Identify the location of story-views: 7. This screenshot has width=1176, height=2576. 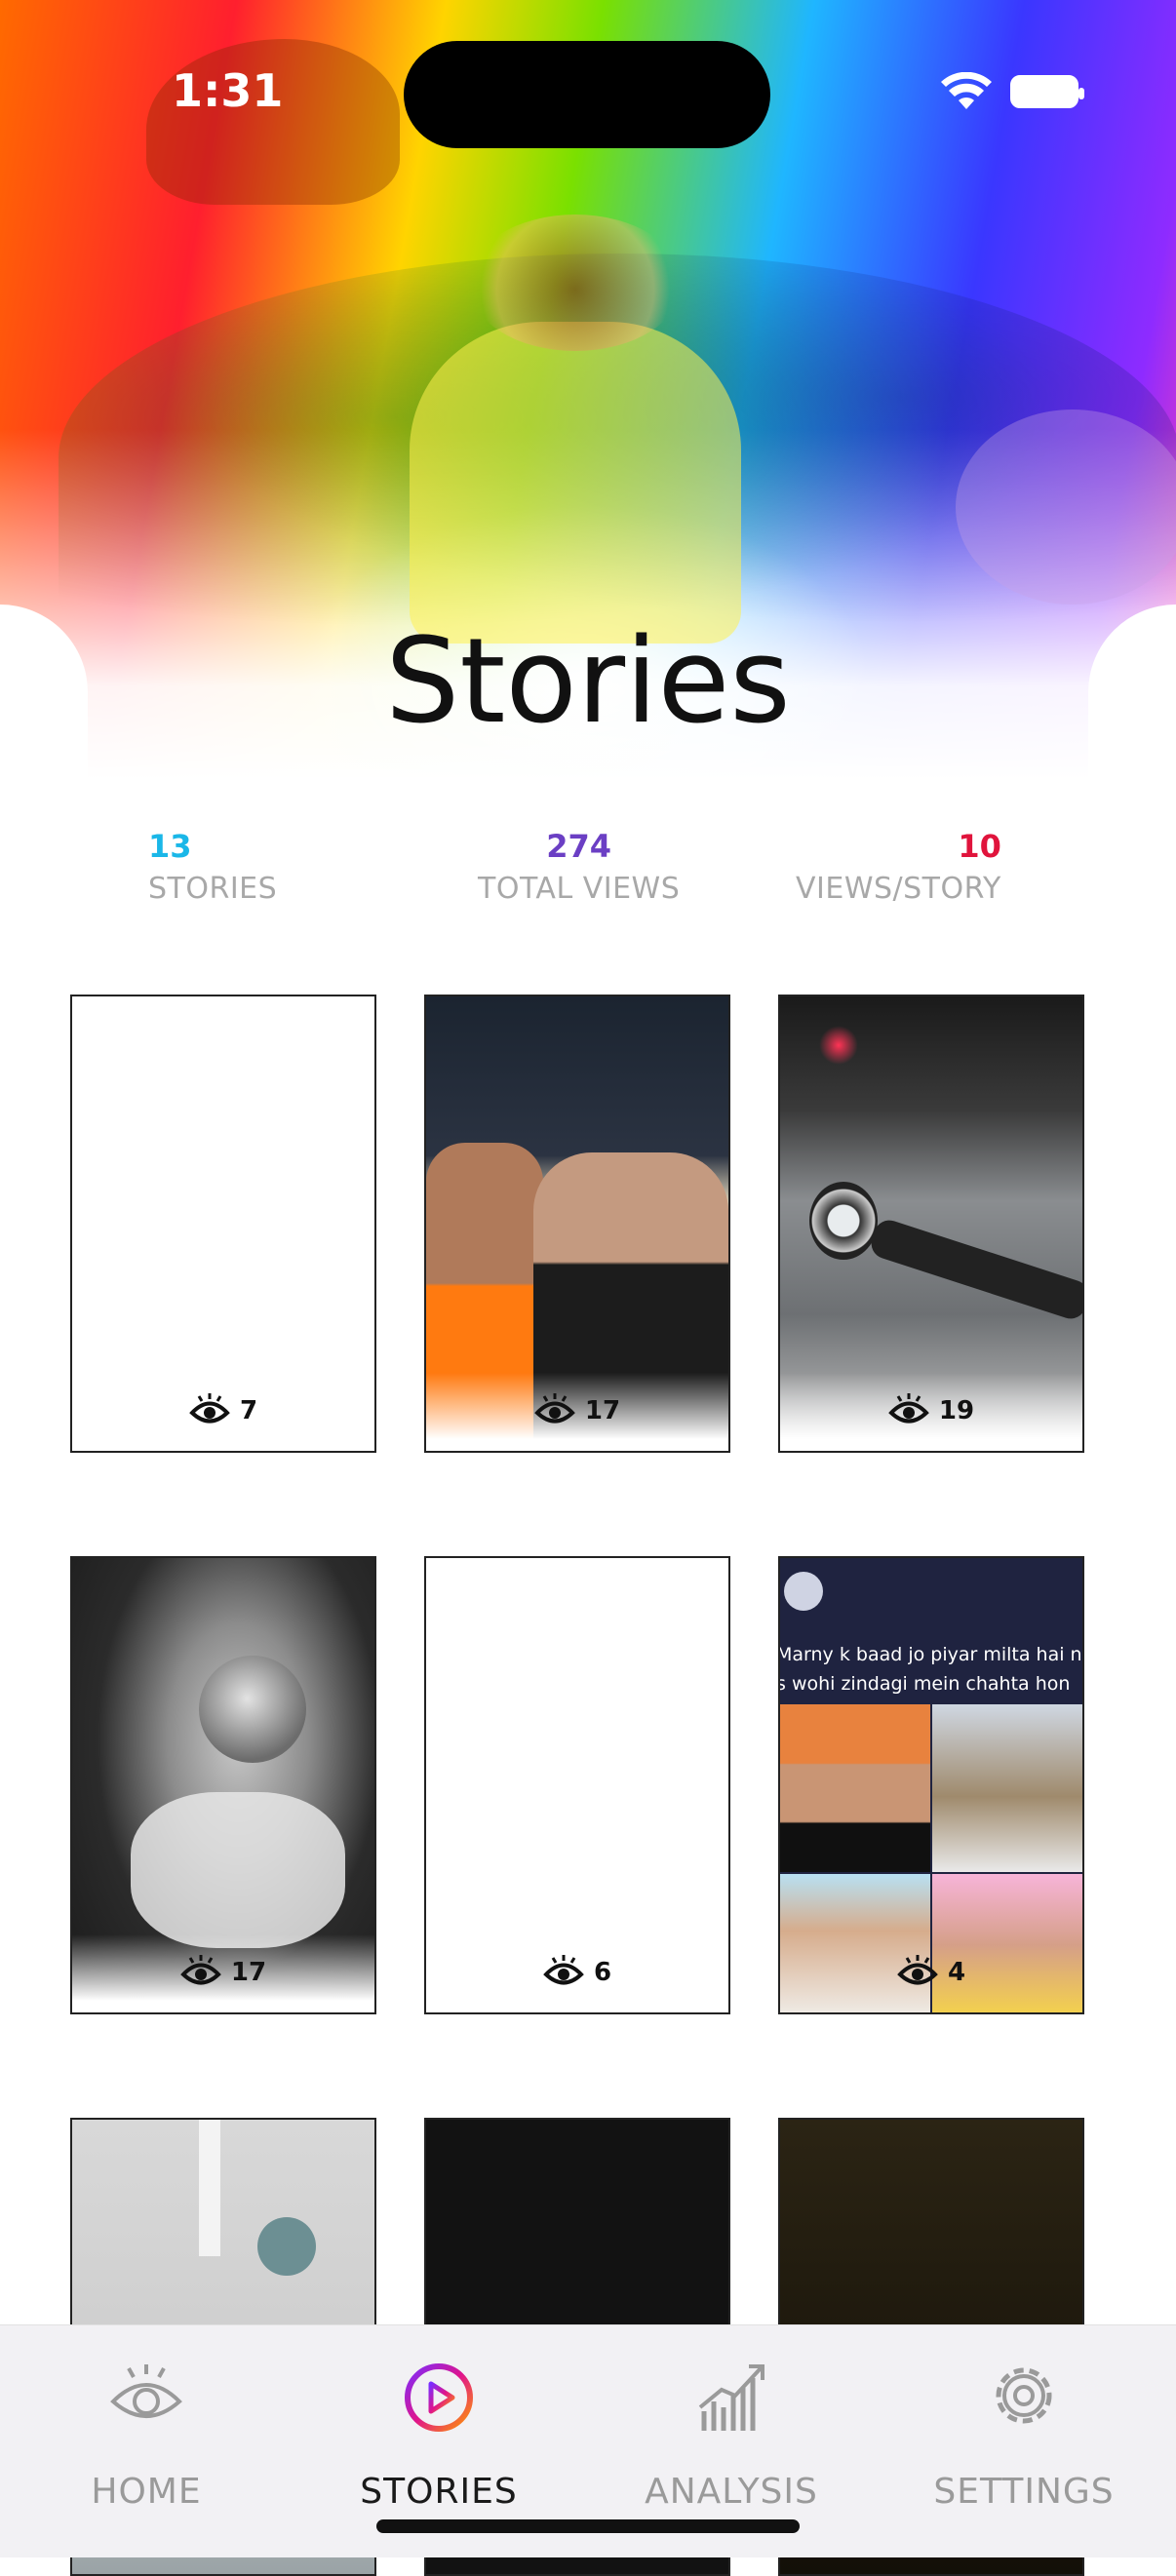
(223, 1410).